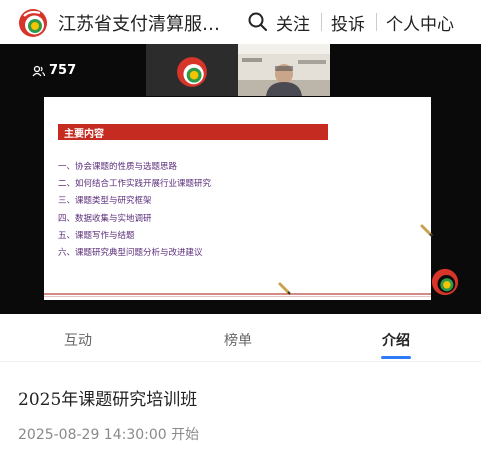 The image size is (481, 462). I want to click on slide-agenda-item: 六、课题研究典型问题分析与改进建议, so click(130, 252).